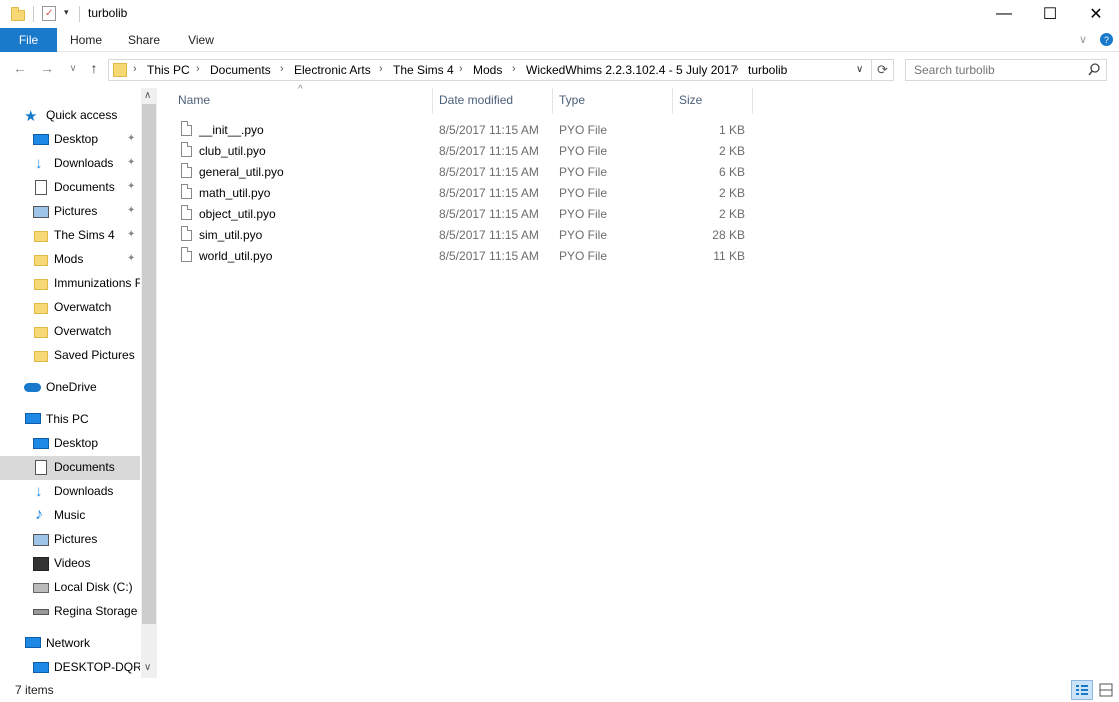 The image size is (1119, 702). What do you see at coordinates (131, 210) in the screenshot?
I see `pin-icon: ✦` at bounding box center [131, 210].